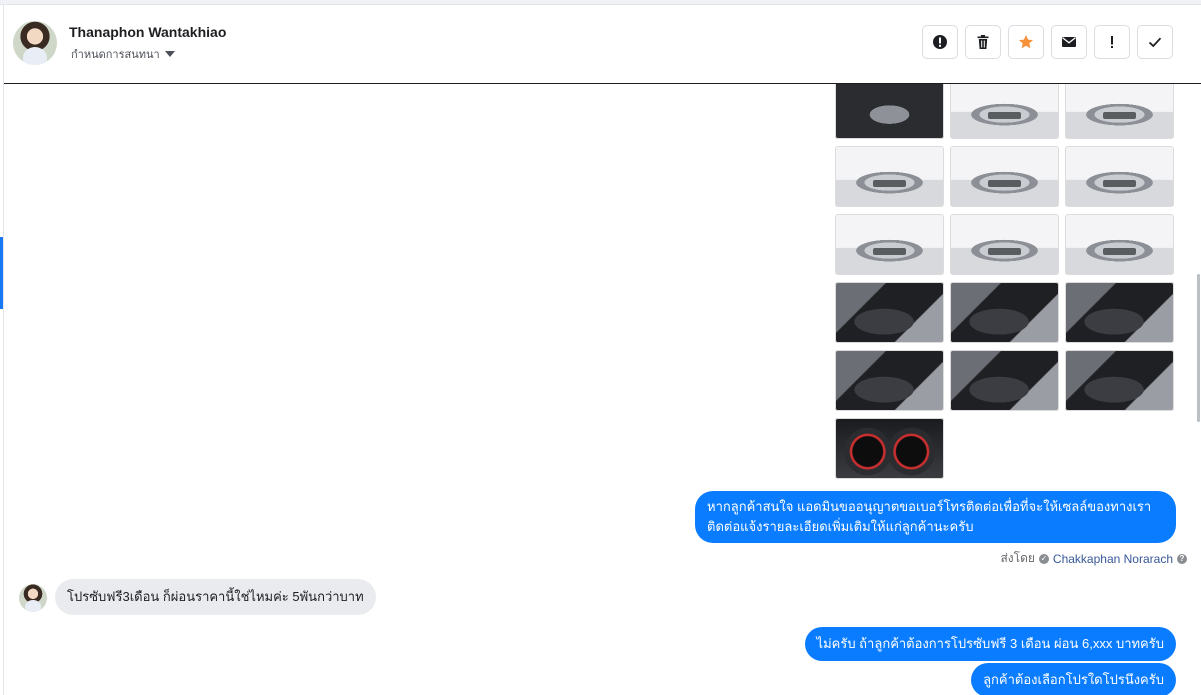  I want to click on conversation-header: Thanaphon Wantakhiao กำหนดการสนทนา, so click(602, 44).